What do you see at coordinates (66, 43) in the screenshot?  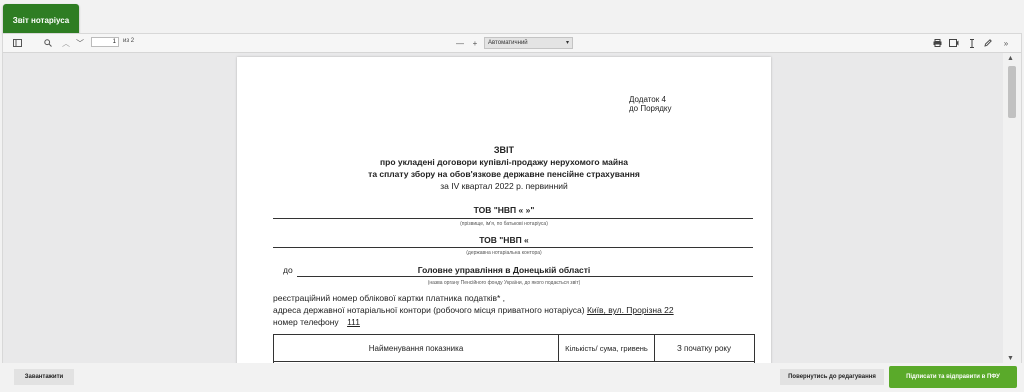 I see `prev-page-icon: ︿` at bounding box center [66, 43].